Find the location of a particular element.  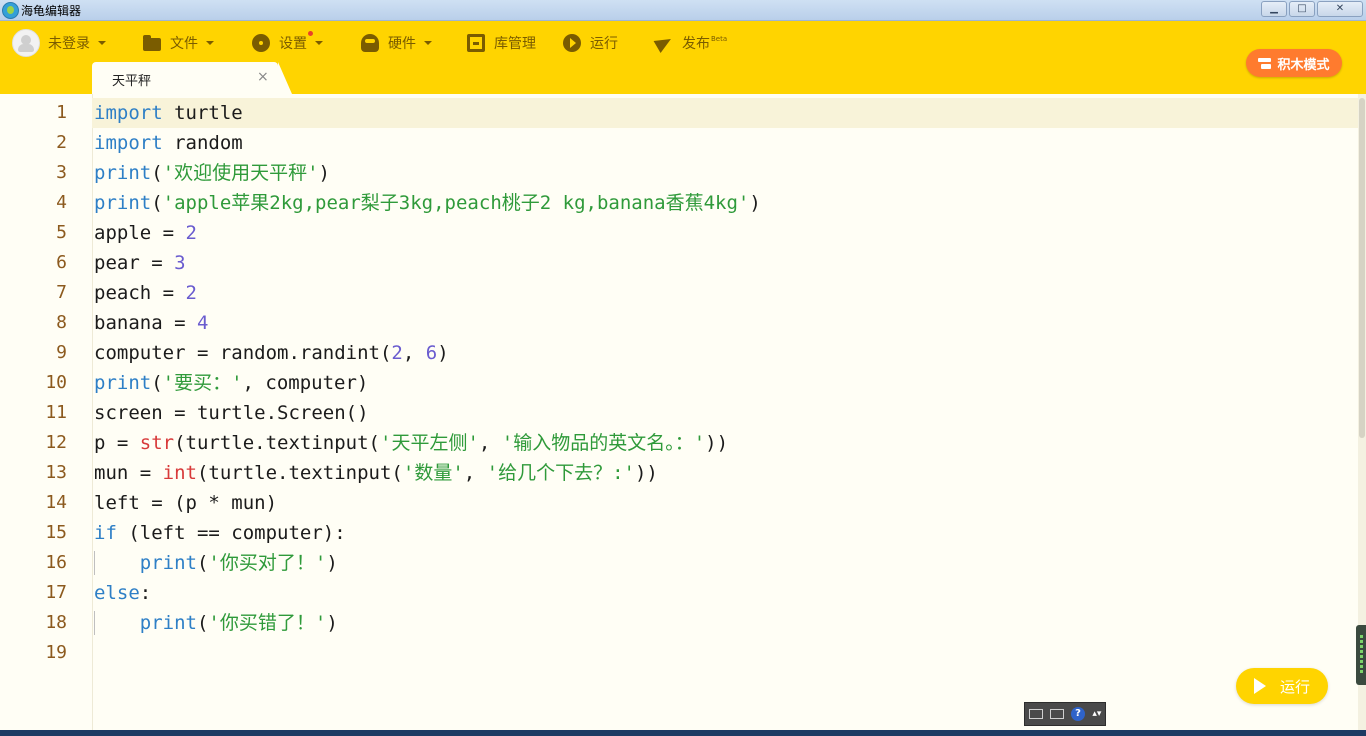

active-line-highlight is located at coordinates (725, 113).